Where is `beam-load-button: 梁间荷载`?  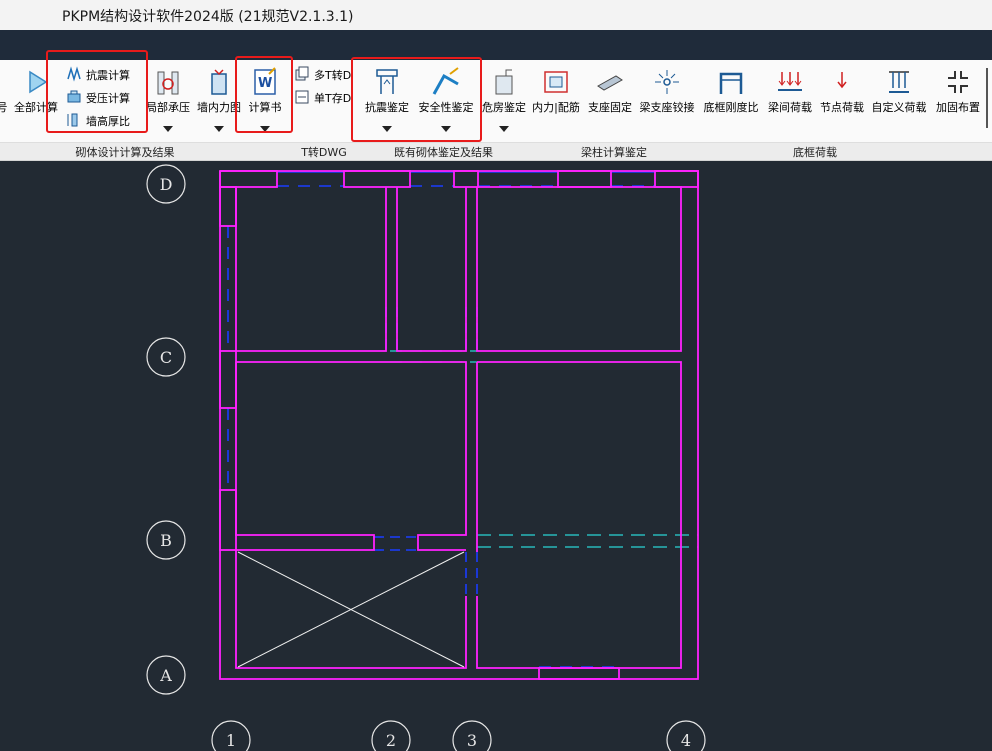
beam-load-button: 梁间荷载 is located at coordinates (790, 103).